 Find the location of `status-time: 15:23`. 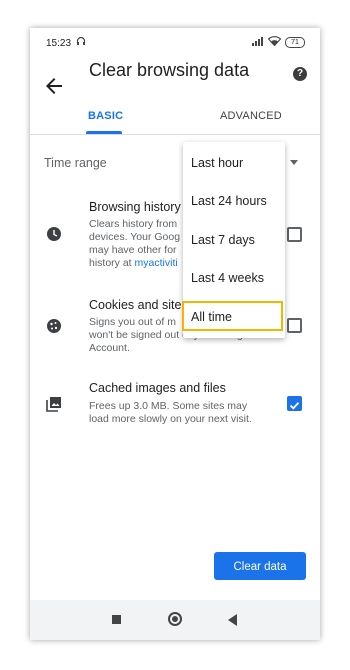

status-time: 15:23 is located at coordinates (59, 43).